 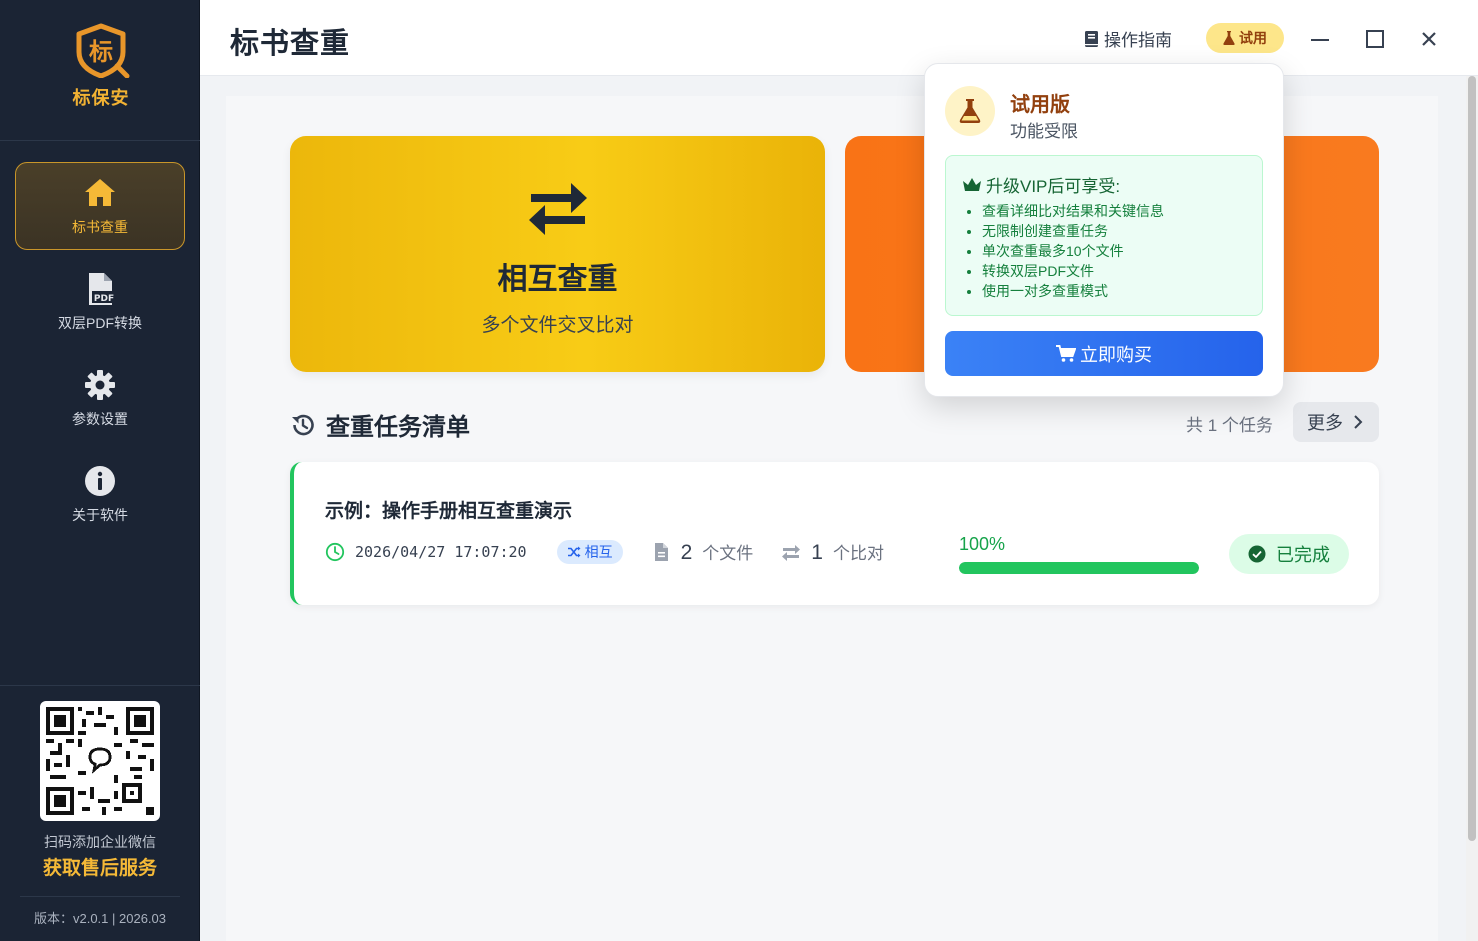 I want to click on book-icon, so click(x=1091, y=38).